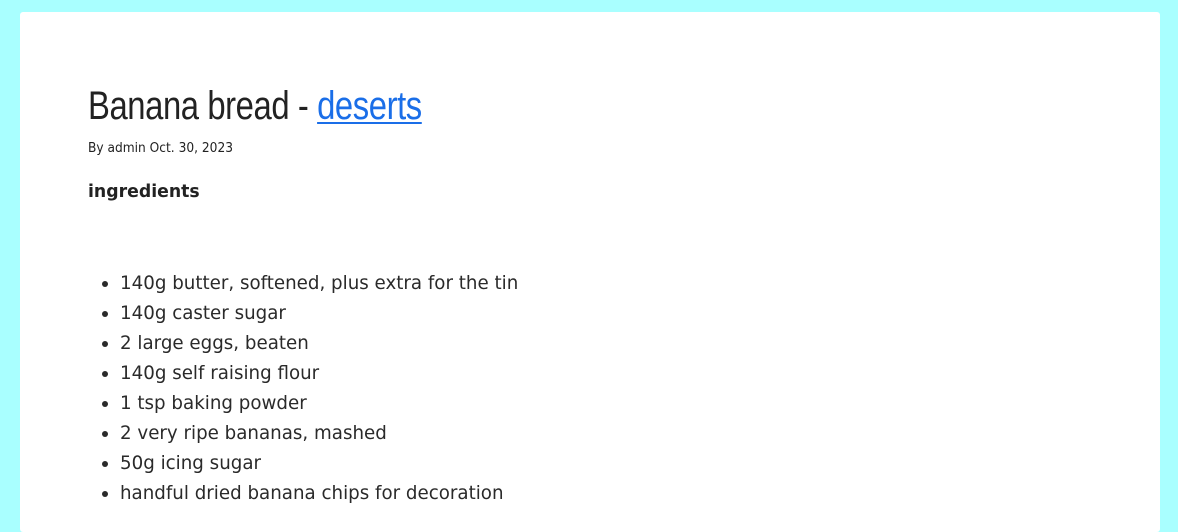  Describe the element at coordinates (327, 343) in the screenshot. I see `ingredient-item: 2 large eggs, beaten` at that location.